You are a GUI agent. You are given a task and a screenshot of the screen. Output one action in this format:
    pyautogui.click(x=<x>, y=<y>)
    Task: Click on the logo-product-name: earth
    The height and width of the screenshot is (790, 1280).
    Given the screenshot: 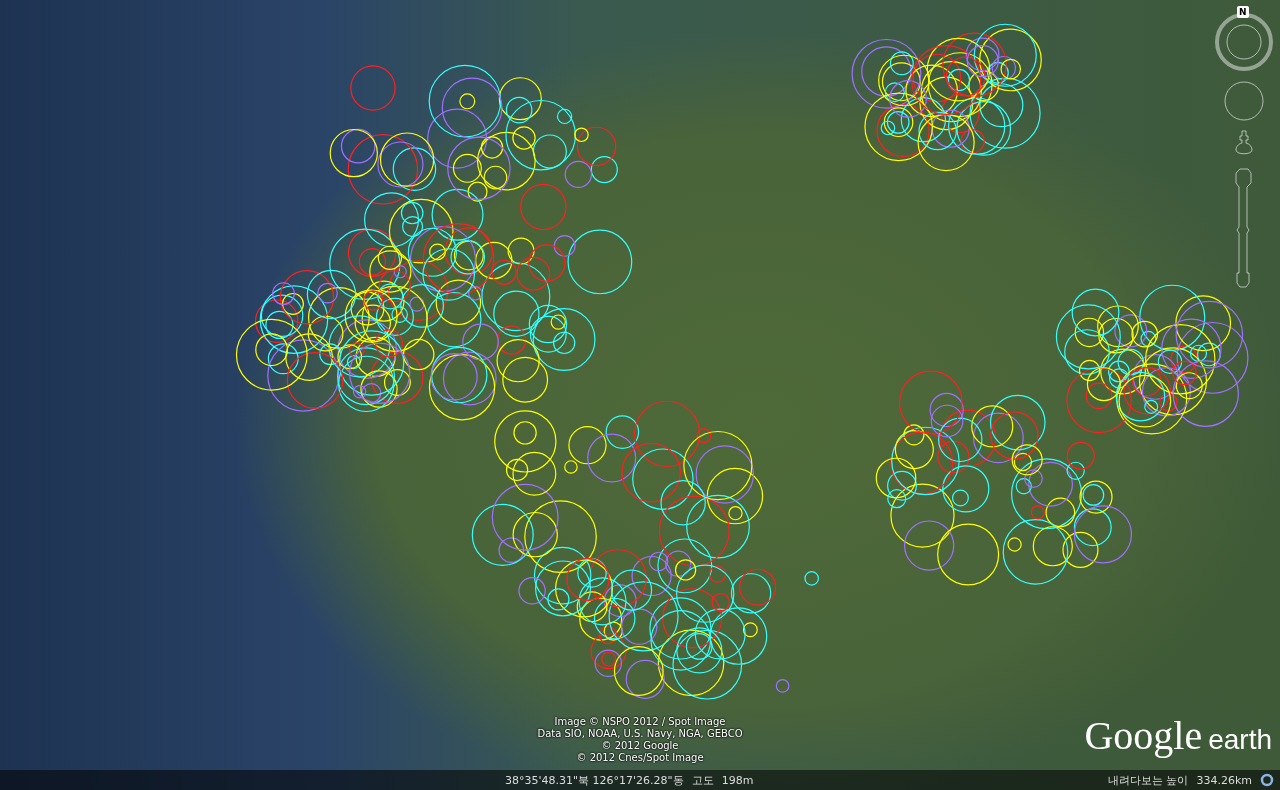 What is the action you would take?
    pyautogui.click(x=1240, y=740)
    